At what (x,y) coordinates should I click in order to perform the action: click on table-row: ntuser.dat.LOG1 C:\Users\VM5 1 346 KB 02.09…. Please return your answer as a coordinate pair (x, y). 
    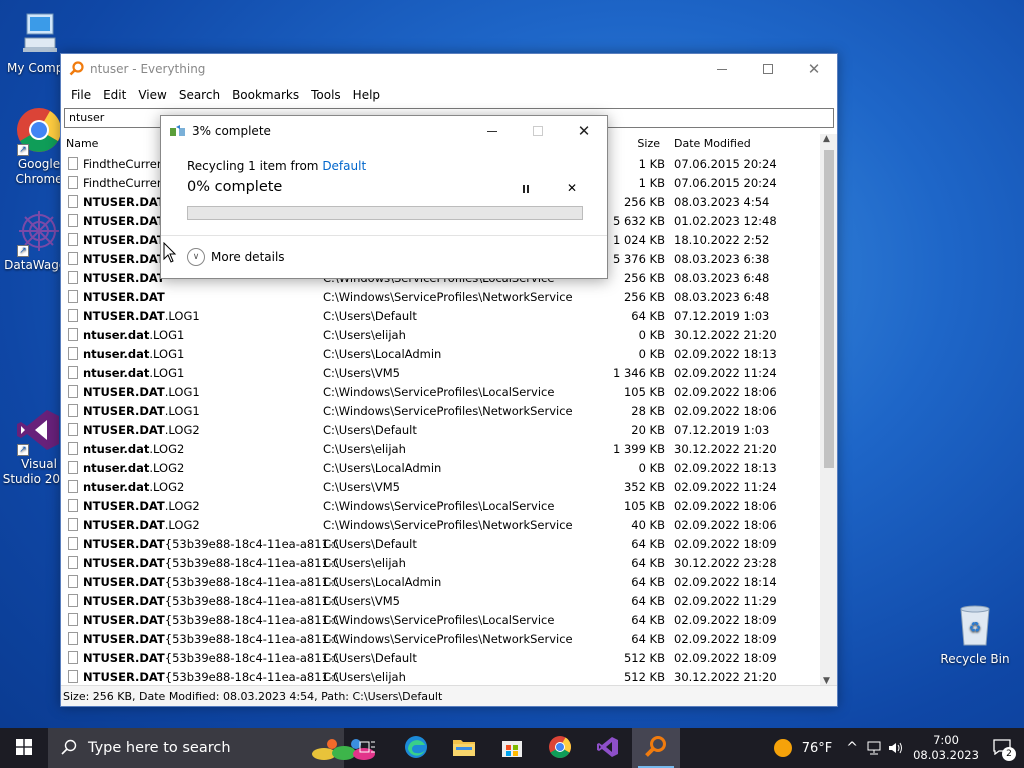
    Looking at the image, I should click on (441, 372).